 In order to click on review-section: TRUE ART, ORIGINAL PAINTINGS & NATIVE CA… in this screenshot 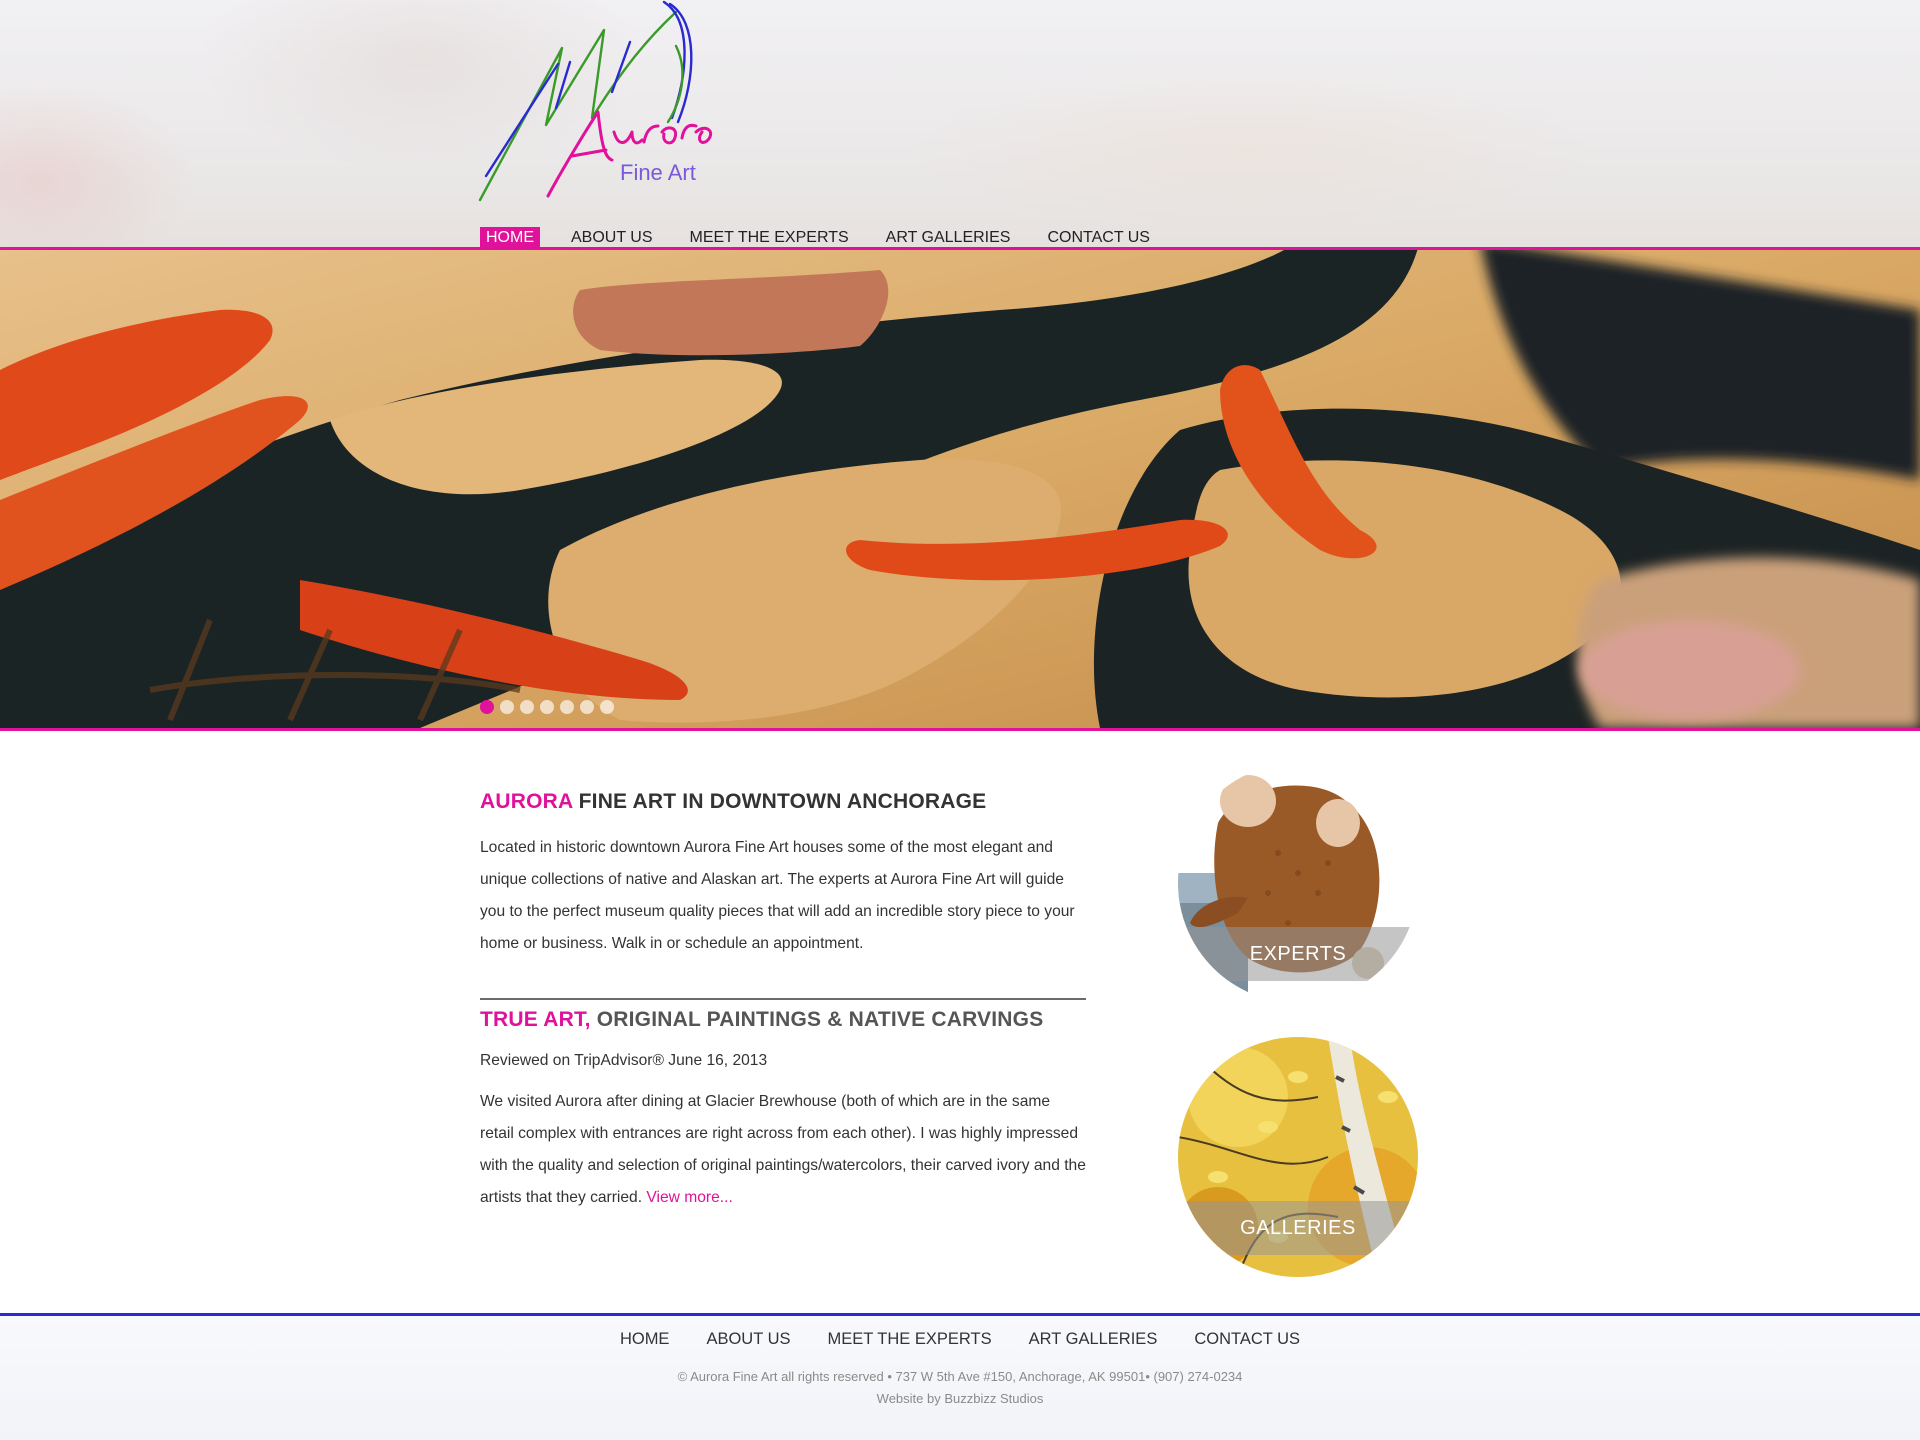, I will do `click(785, 1111)`.